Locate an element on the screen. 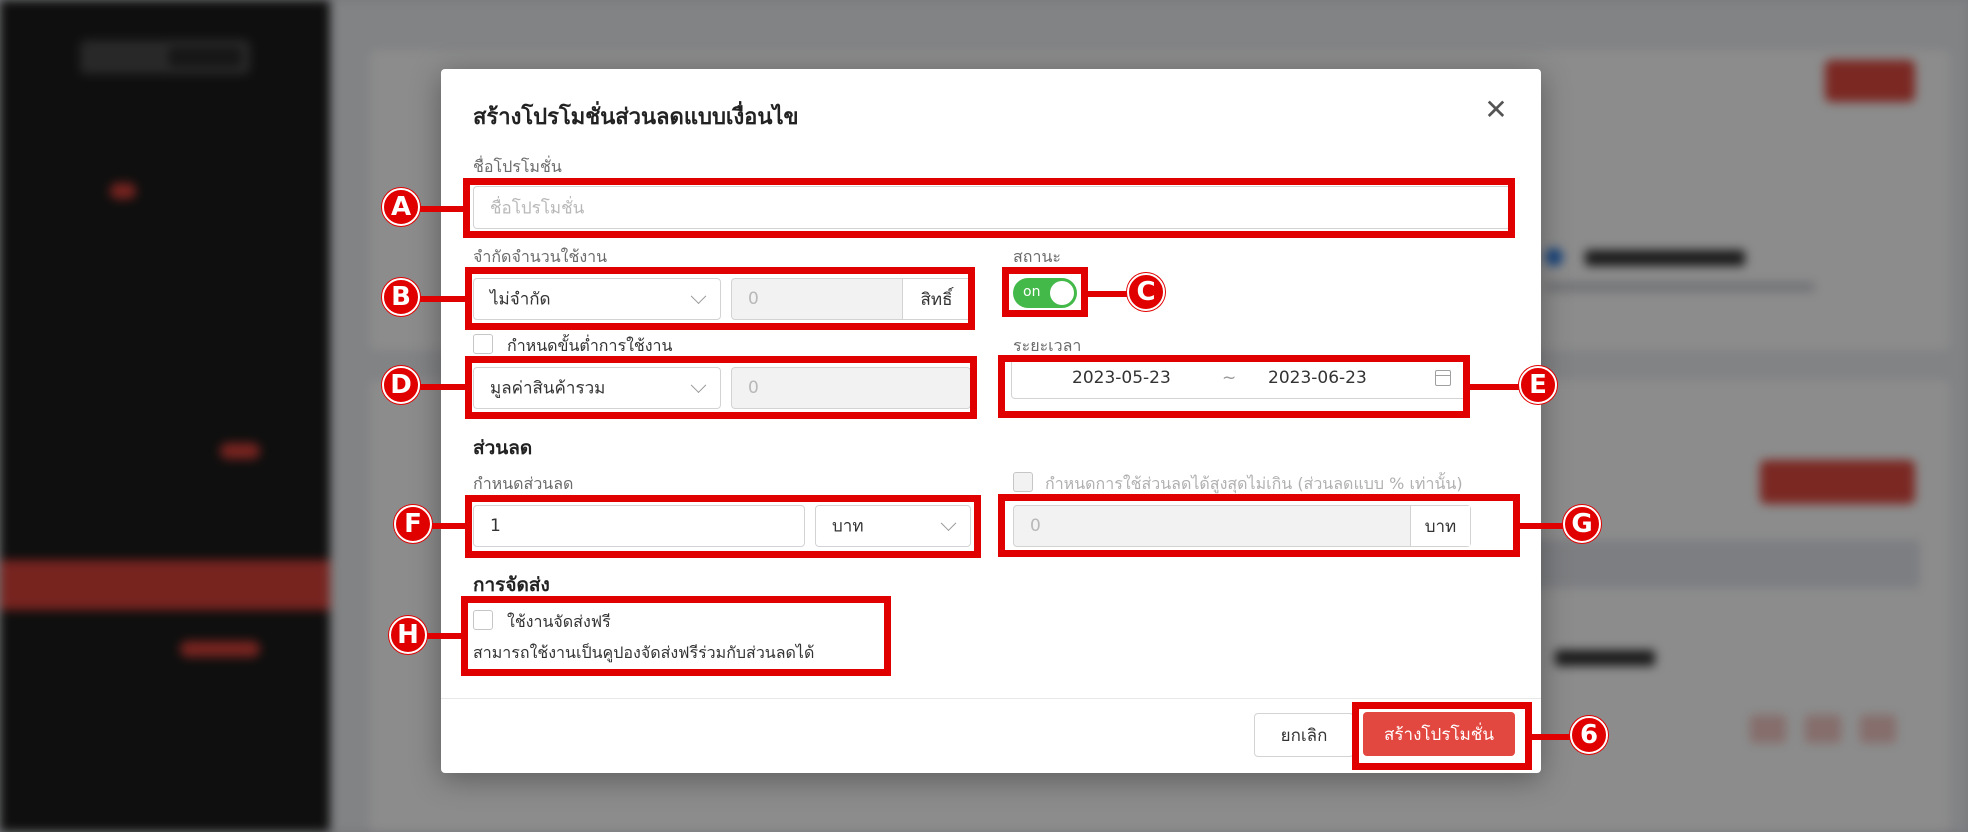 This screenshot has height=832, width=1968. usage-limit-amount-value: 0 is located at coordinates (753, 299).